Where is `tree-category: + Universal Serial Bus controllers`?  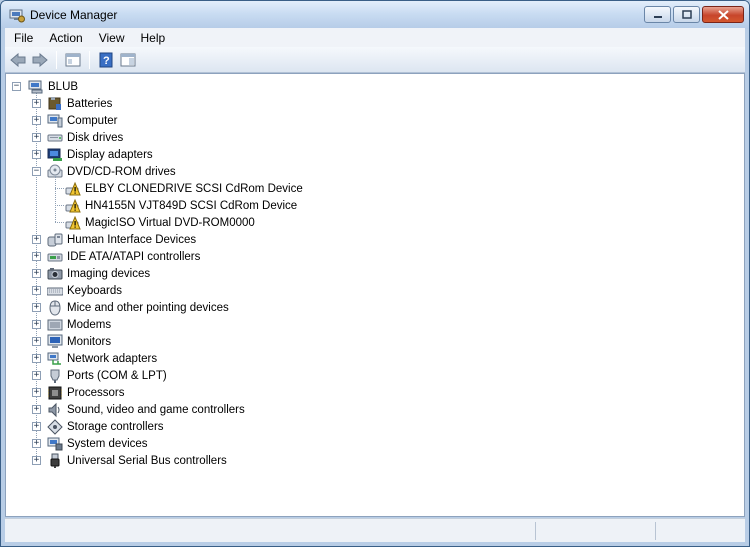
tree-category: + Universal Serial Bus controllers is located at coordinates (375, 460).